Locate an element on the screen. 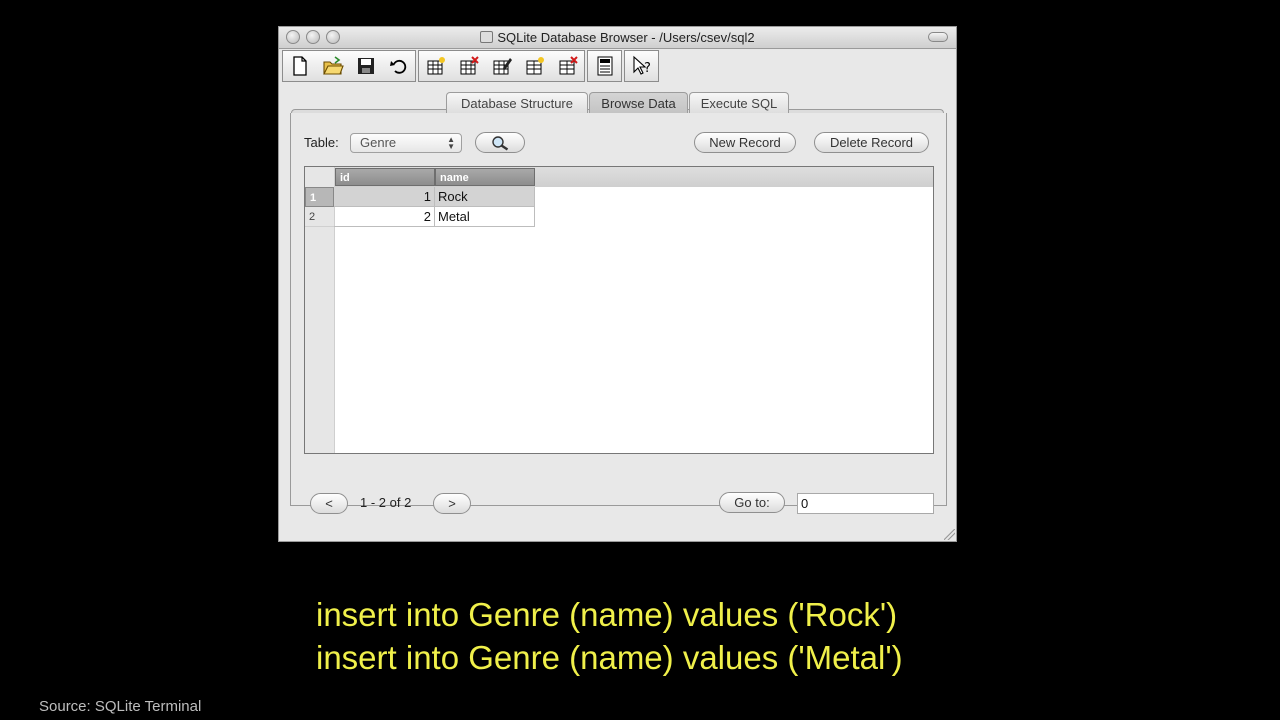 The image size is (1280, 720). modify-table-button is located at coordinates (501, 66).